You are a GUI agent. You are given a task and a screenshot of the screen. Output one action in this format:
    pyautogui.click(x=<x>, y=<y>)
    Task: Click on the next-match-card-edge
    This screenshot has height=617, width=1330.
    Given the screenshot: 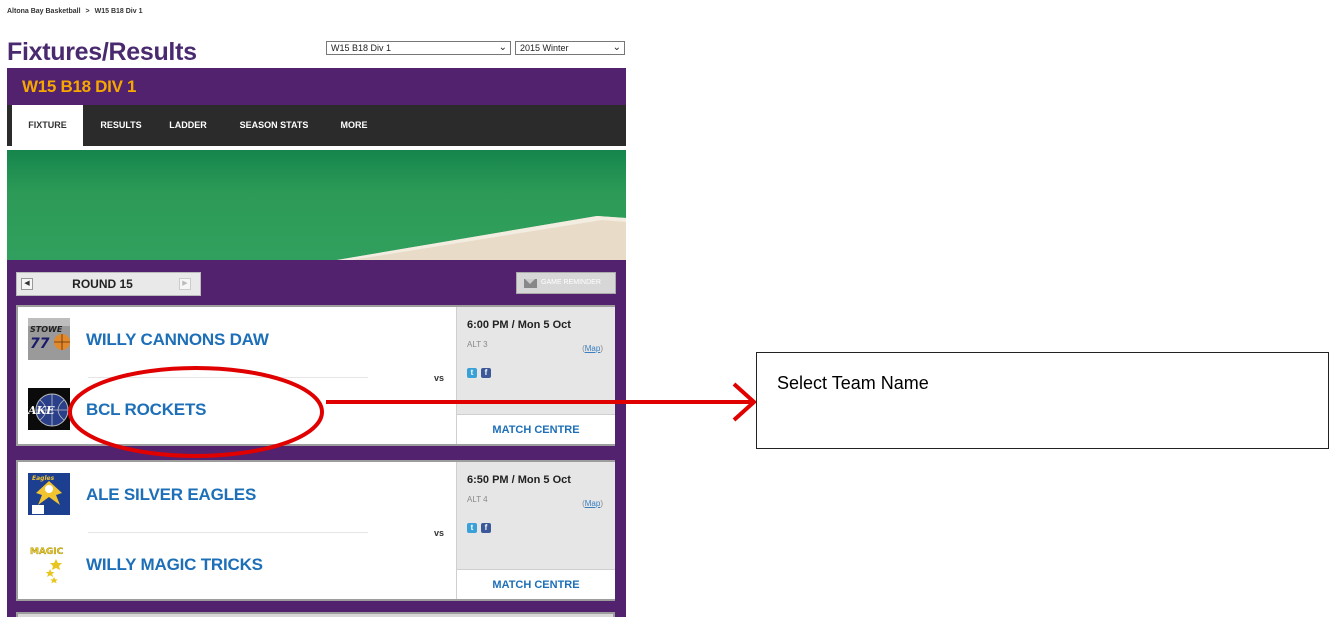 What is the action you would take?
    pyautogui.click(x=315, y=614)
    